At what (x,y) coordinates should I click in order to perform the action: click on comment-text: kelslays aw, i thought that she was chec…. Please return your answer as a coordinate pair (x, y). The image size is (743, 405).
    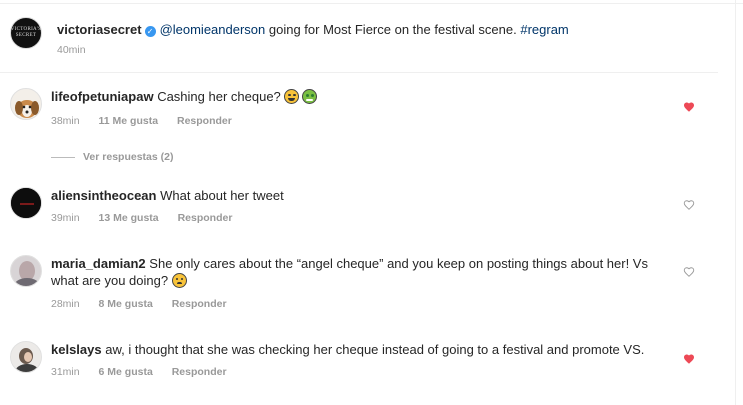
    Looking at the image, I should click on (361, 349).